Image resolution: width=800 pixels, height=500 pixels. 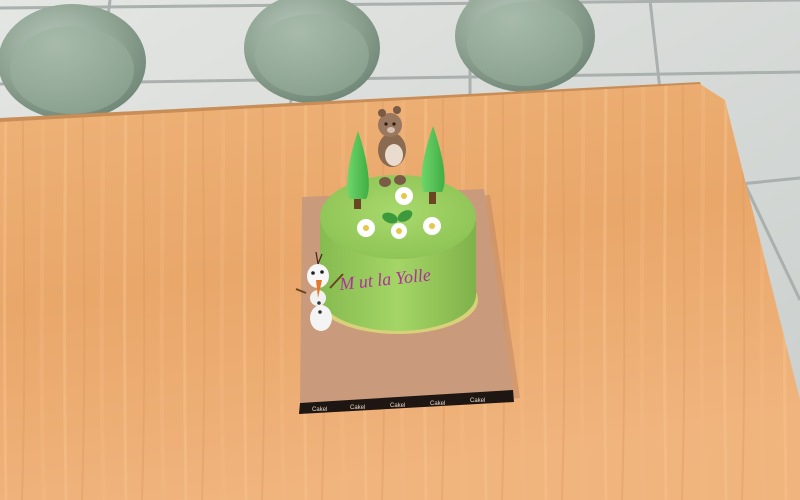 What do you see at coordinates (398, 254) in the screenshot?
I see `green-cake: M ut la Yolle` at bounding box center [398, 254].